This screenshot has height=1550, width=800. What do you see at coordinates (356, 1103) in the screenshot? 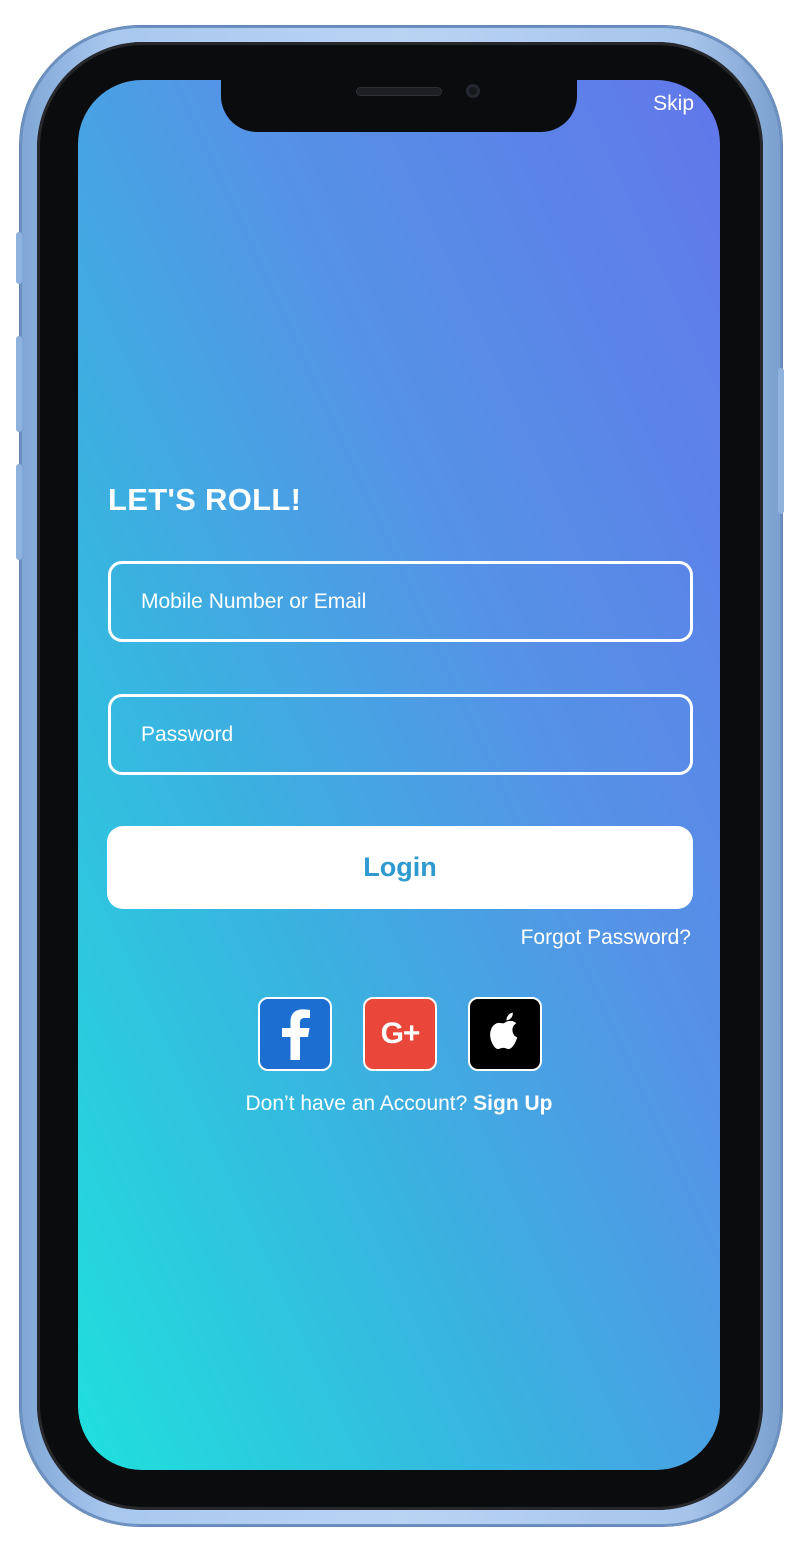
I see `signup-prompt-text: Don’t have an Account?` at bounding box center [356, 1103].